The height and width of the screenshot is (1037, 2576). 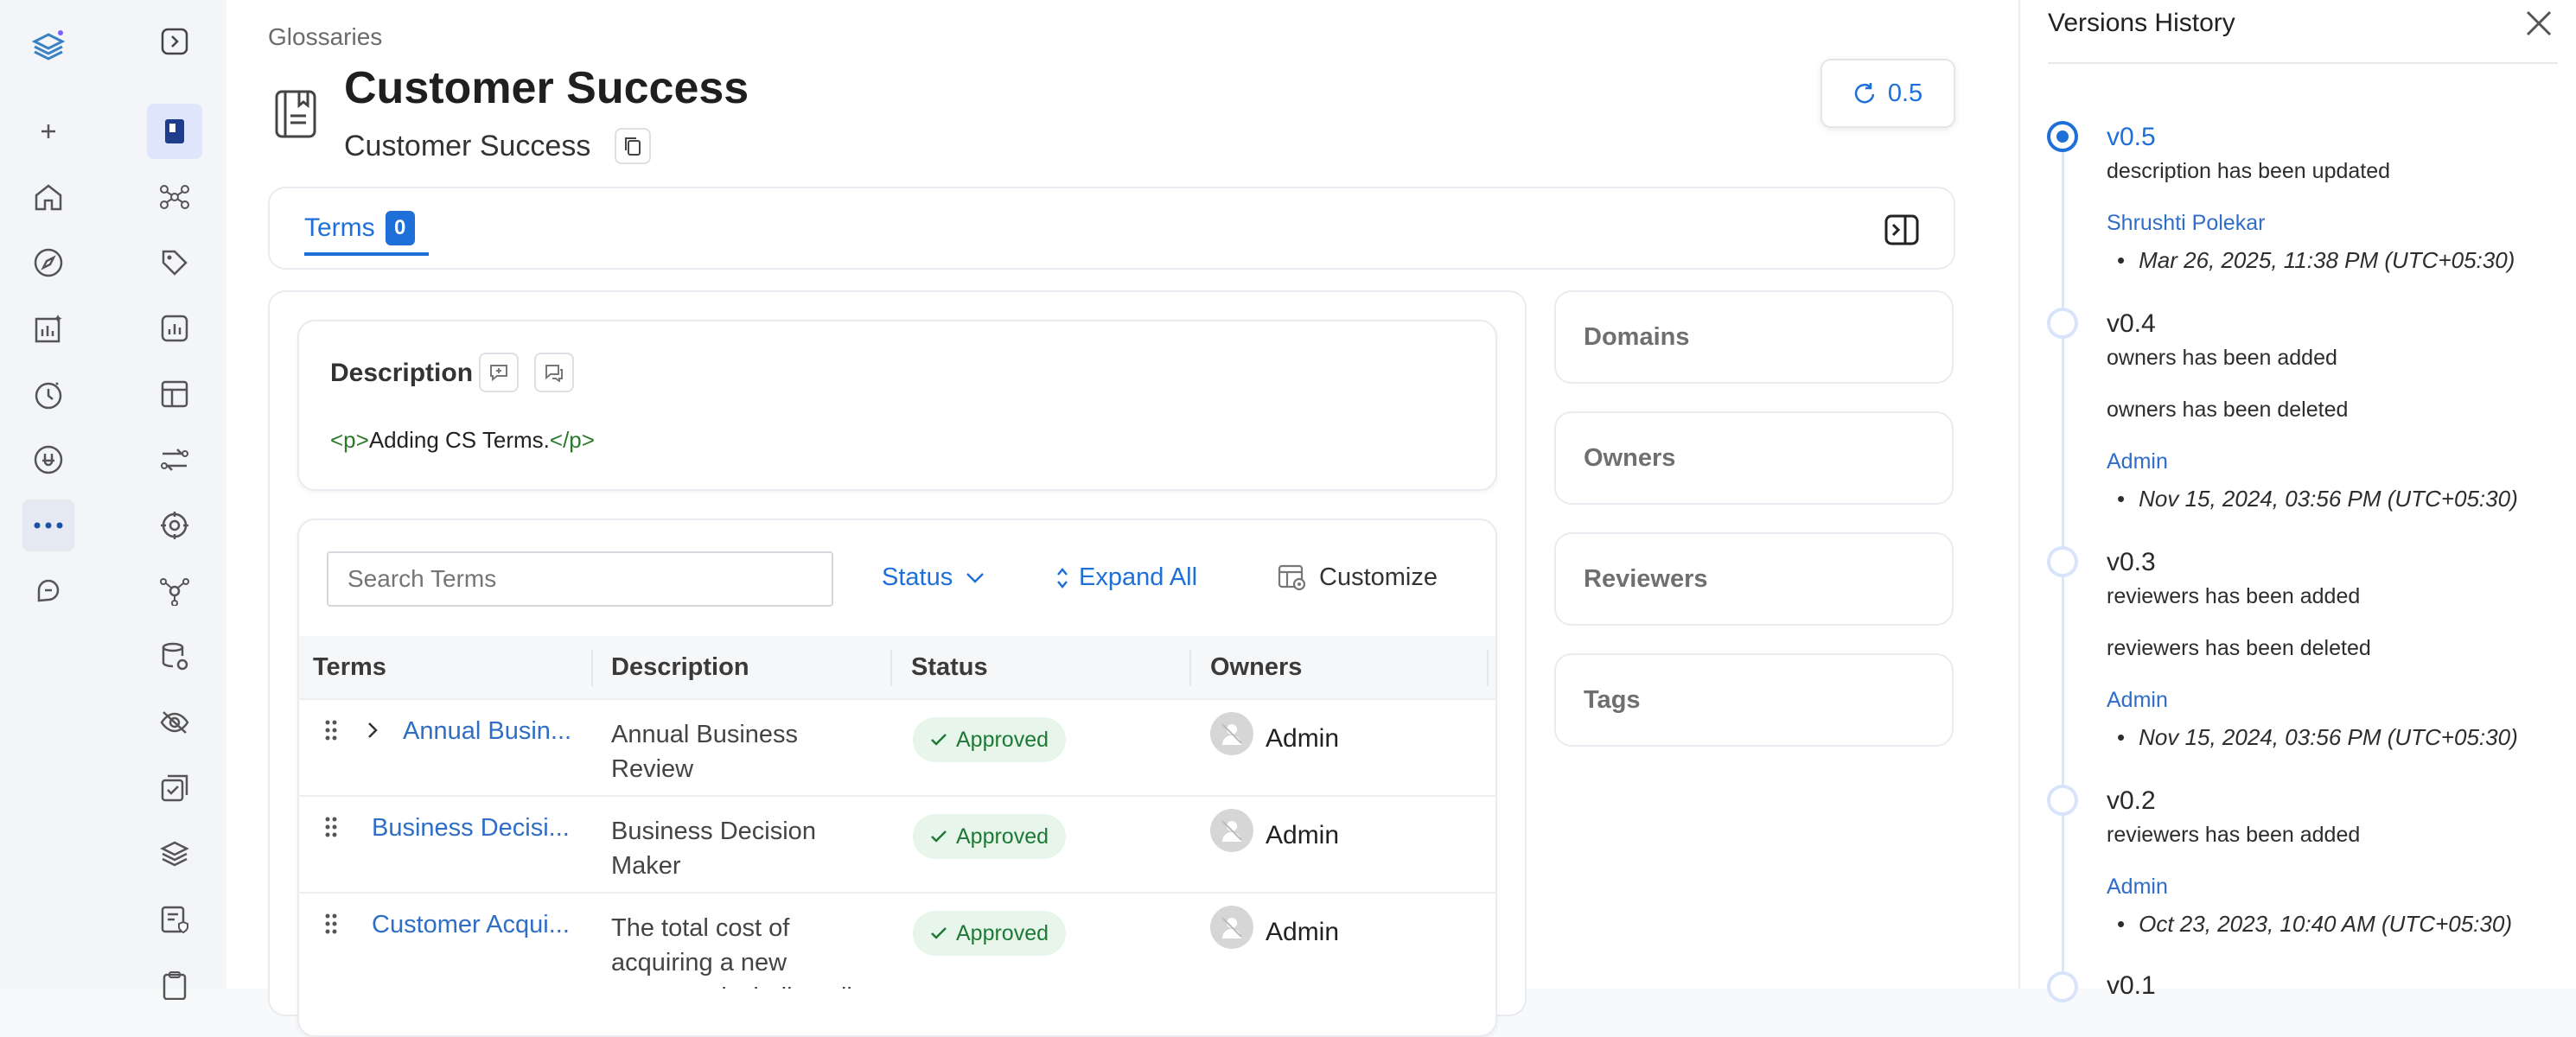 What do you see at coordinates (1378, 577) in the screenshot?
I see `customize-label: Customize` at bounding box center [1378, 577].